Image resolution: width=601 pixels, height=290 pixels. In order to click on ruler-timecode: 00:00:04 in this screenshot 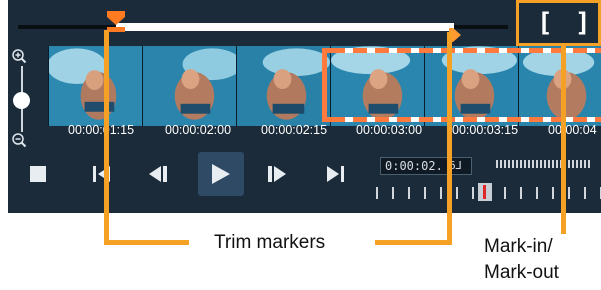, I will do `click(572, 130)`.